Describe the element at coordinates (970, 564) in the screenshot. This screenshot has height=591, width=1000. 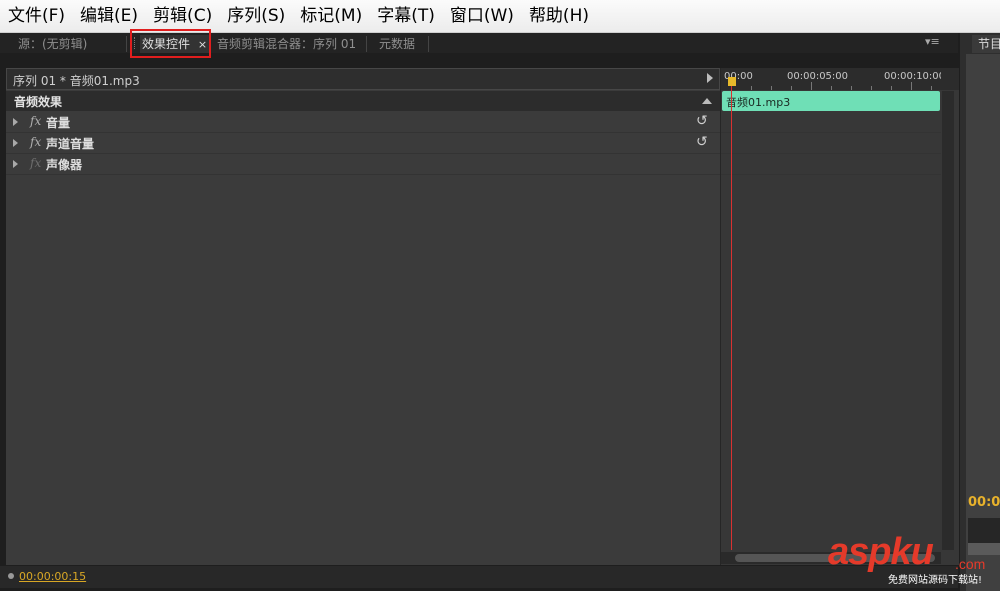
I see `watermark-domain: .com` at that location.